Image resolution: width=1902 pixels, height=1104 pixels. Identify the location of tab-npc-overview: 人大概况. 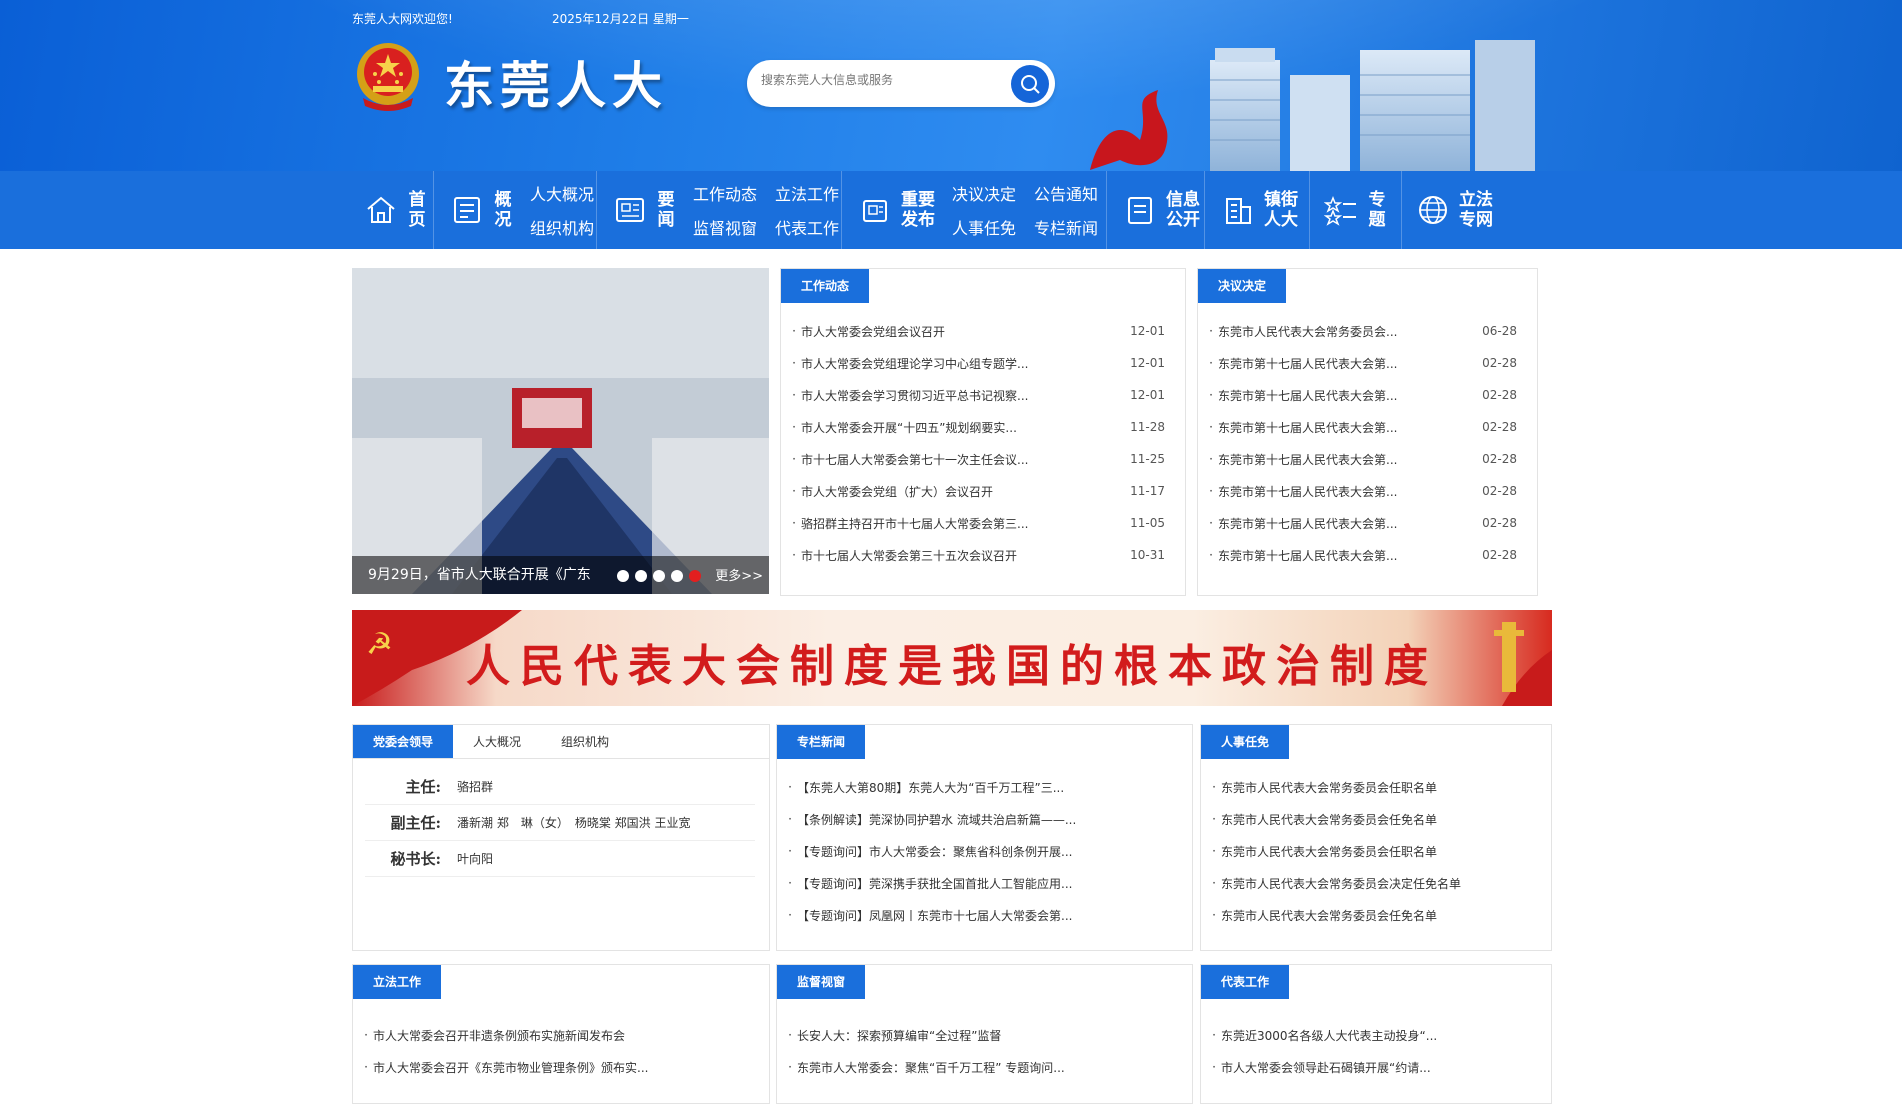
(497, 741).